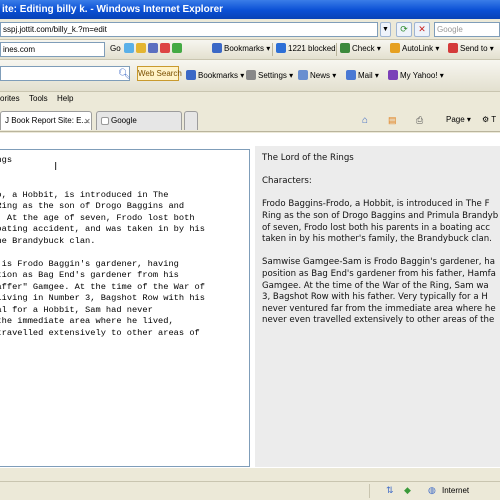  What do you see at coordinates (65, 73) in the screenshot?
I see `toolbar-search-input` at bounding box center [65, 73].